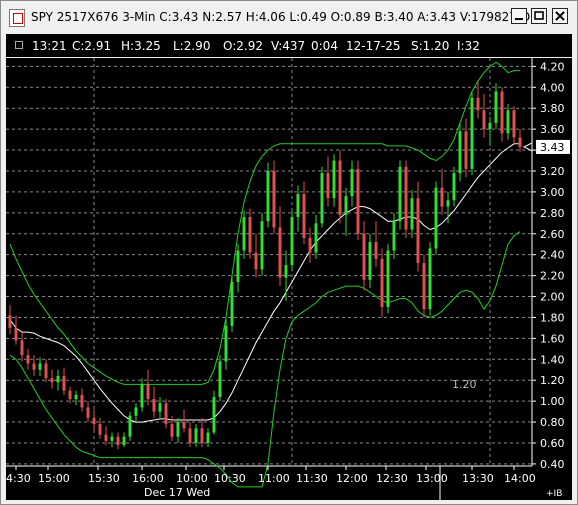 This screenshot has height=505, width=578. I want to click on y-tick-label: 1.40, so click(552, 359).